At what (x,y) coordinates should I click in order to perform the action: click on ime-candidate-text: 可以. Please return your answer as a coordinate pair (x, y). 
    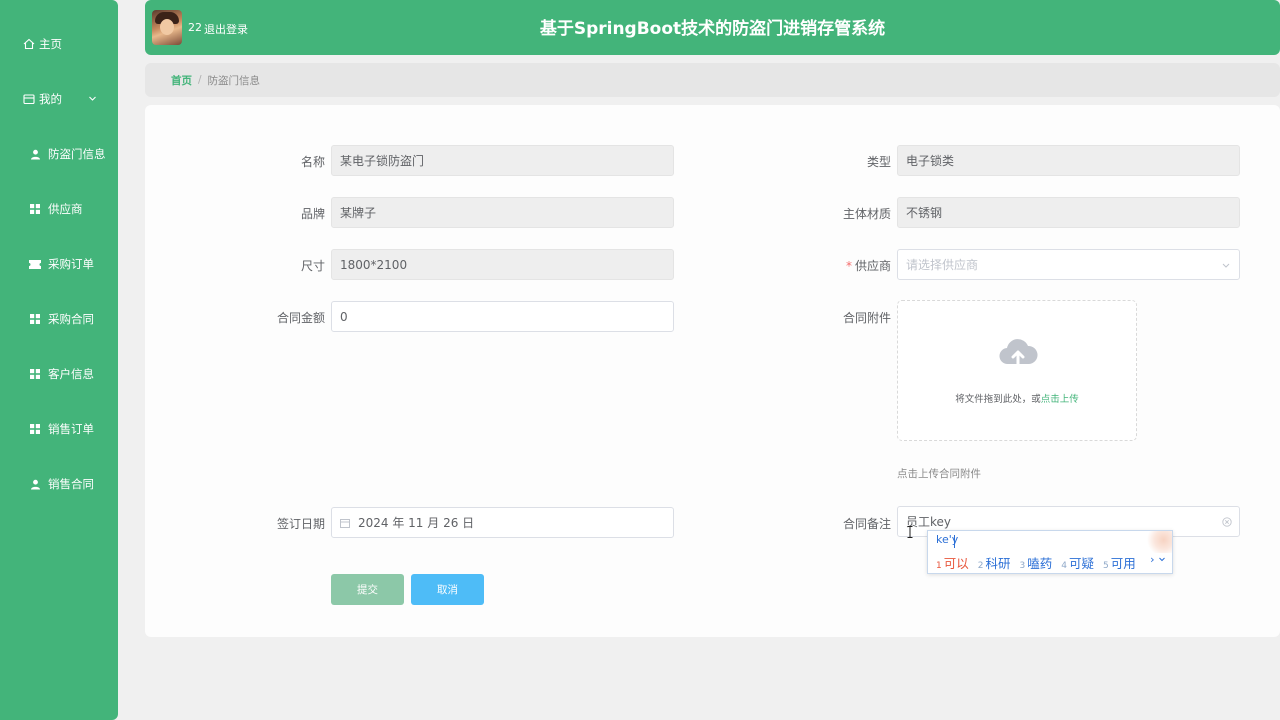
    Looking at the image, I should click on (956, 563).